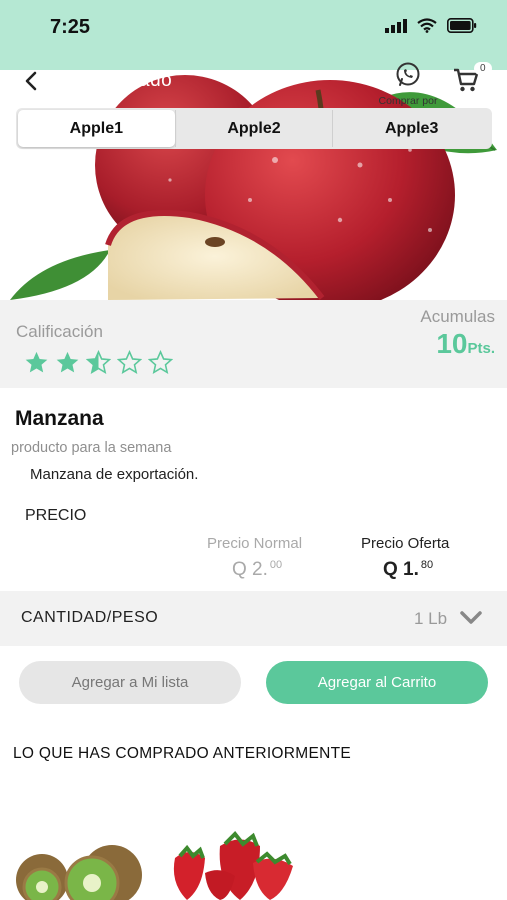 The image size is (507, 900). I want to click on status-bar: 7:25, so click(253, 27).